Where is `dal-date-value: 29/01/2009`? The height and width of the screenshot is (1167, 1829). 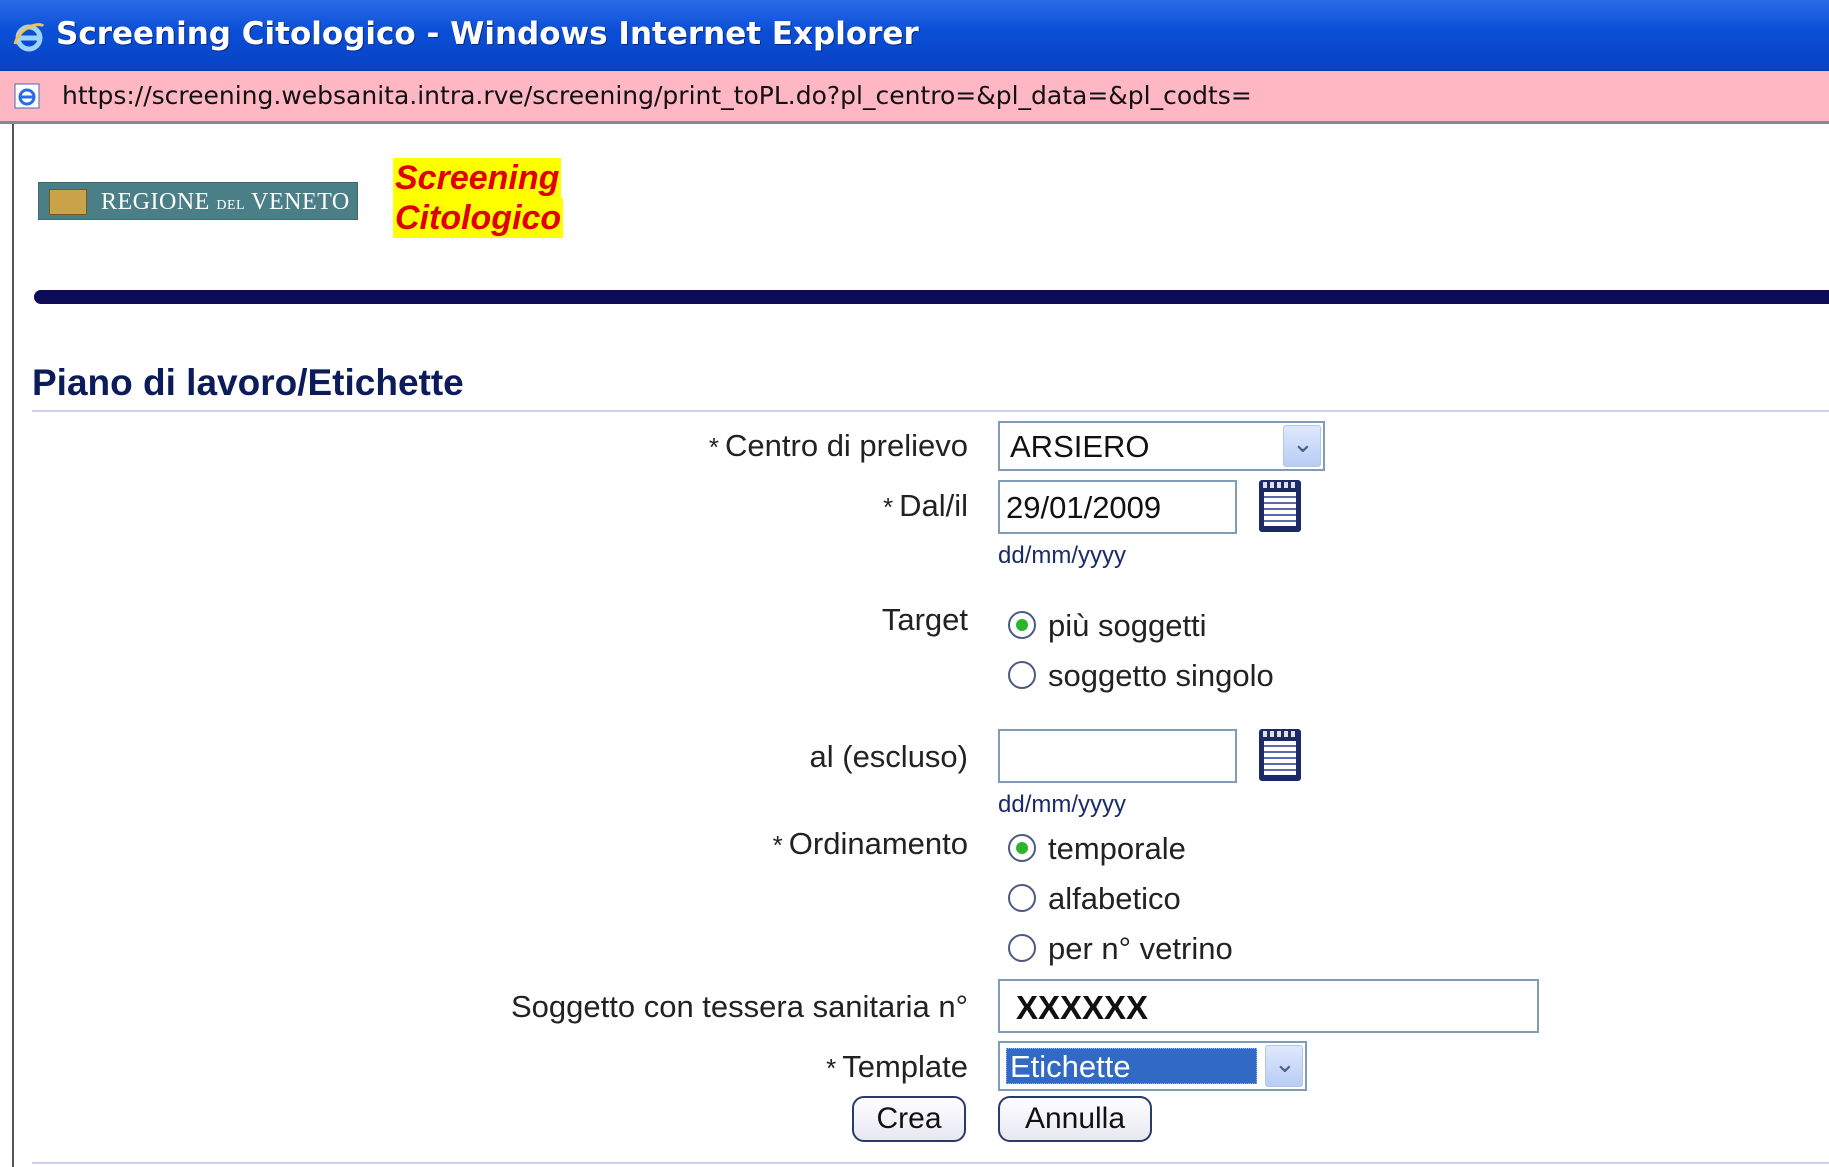
dal-date-value: 29/01/2009 is located at coordinates (1084, 507).